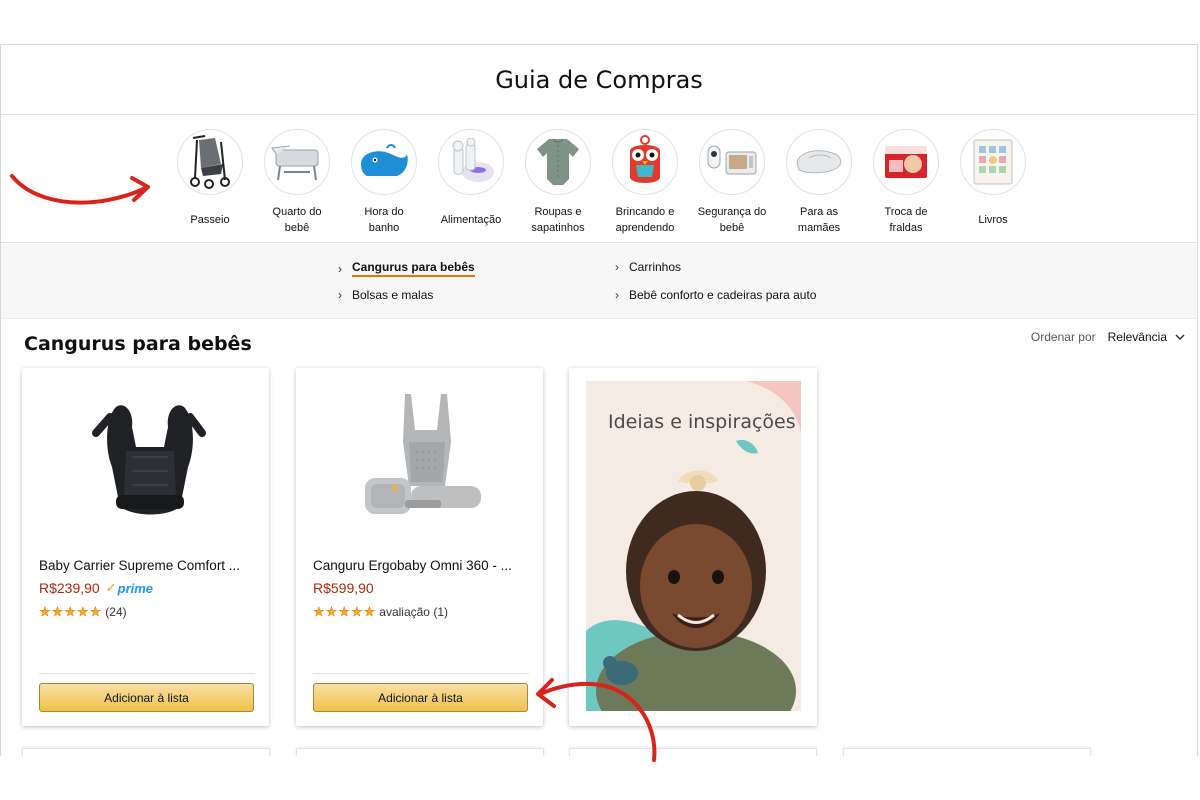  What do you see at coordinates (145, 457) in the screenshot?
I see `black-baby-carrier-icon` at bounding box center [145, 457].